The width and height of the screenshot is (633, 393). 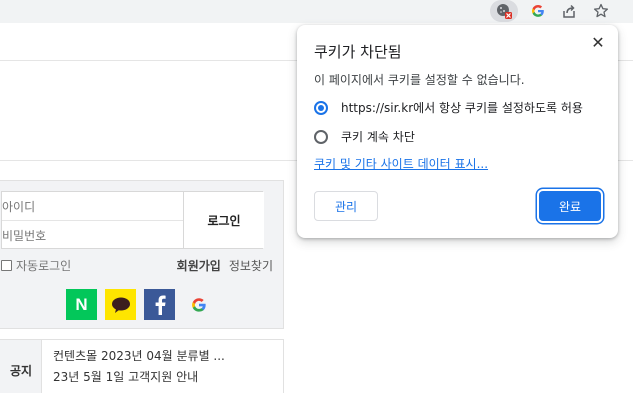 I want to click on notice-item: 23년 5월 1일 고객지원 안내, so click(x=139, y=377).